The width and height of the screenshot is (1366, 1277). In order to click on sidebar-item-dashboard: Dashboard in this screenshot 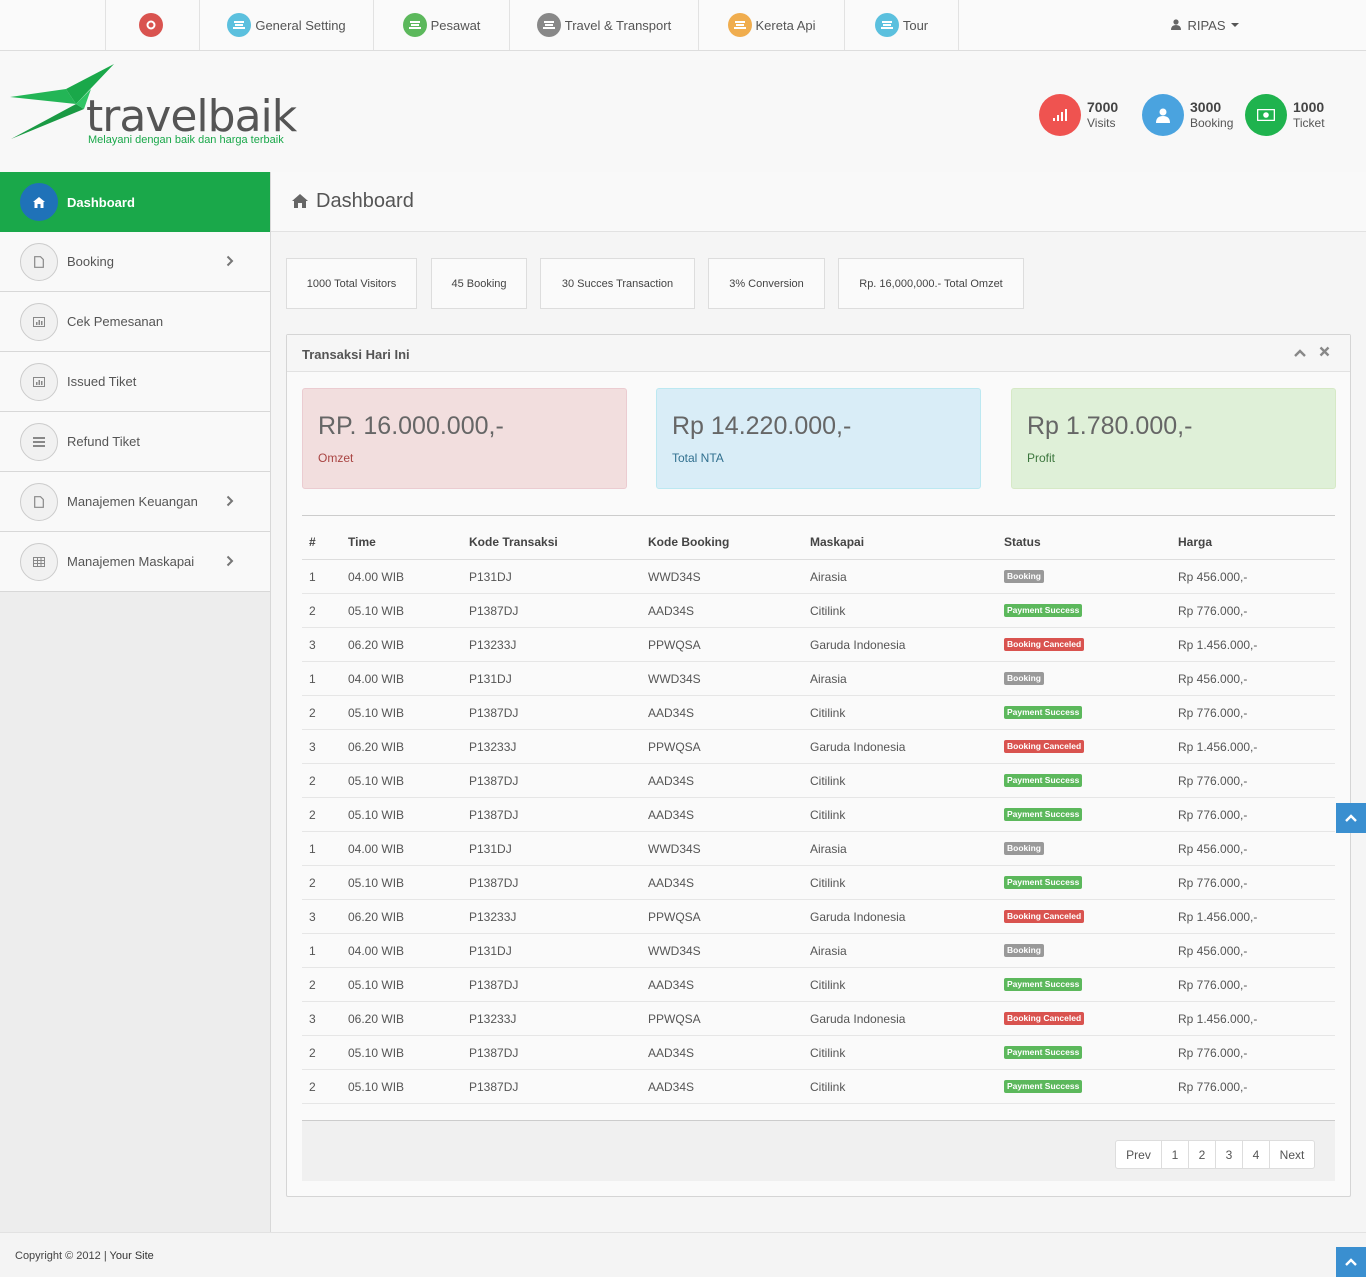, I will do `click(135, 202)`.